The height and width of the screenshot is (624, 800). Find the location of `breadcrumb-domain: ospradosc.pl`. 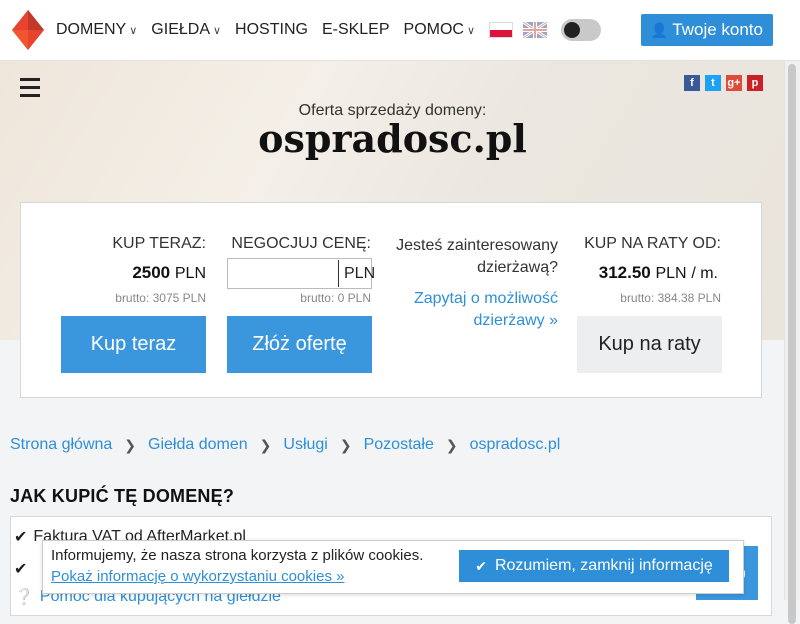

breadcrumb-domain: ospradosc.pl is located at coordinates (515, 445).